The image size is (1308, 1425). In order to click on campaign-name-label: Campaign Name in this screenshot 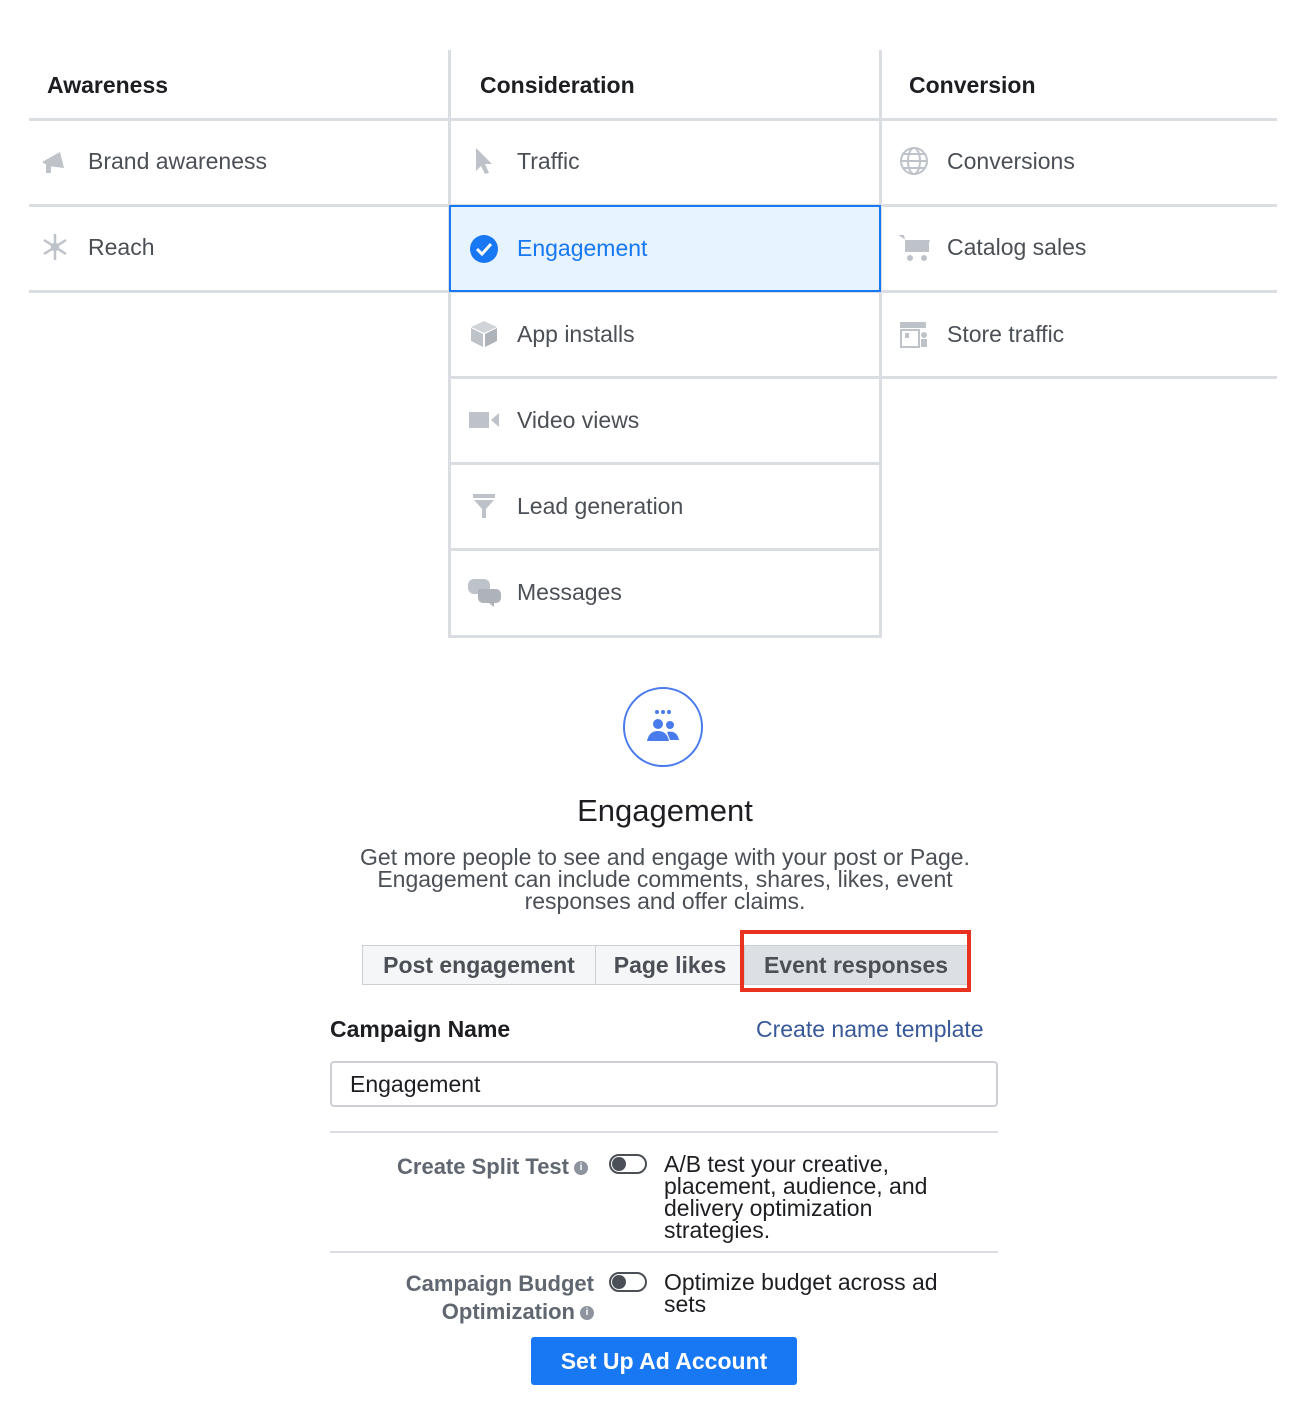, I will do `click(420, 1029)`.